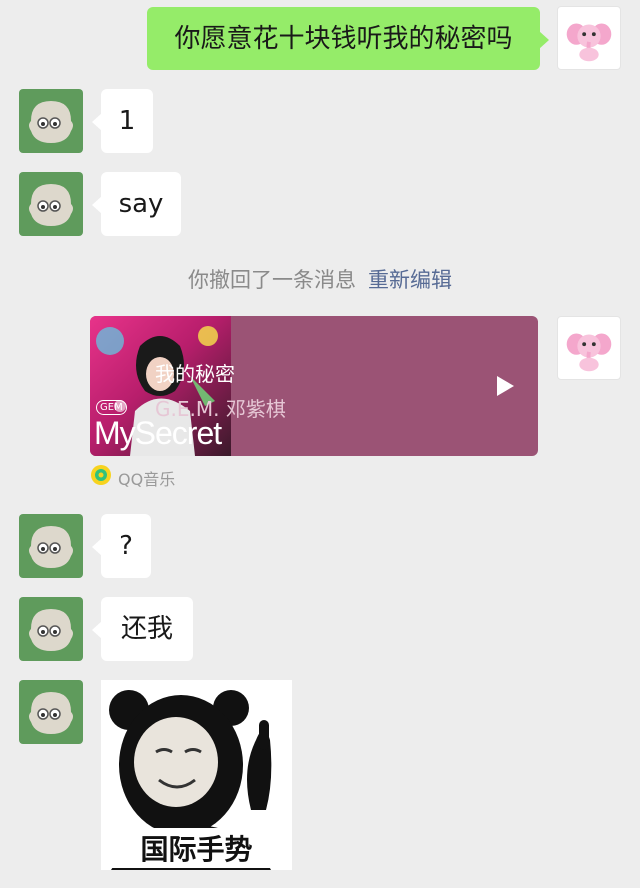  What do you see at coordinates (147, 479) in the screenshot?
I see `music-source-label: QQ音乐` at bounding box center [147, 479].